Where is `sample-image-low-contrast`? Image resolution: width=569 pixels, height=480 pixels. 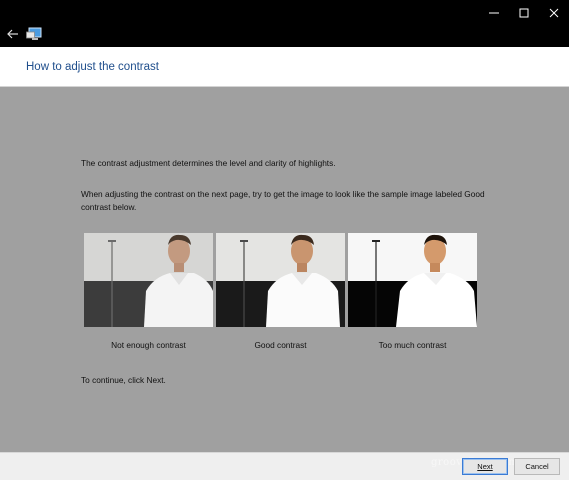
sample-image-low-contrast is located at coordinates (148, 280).